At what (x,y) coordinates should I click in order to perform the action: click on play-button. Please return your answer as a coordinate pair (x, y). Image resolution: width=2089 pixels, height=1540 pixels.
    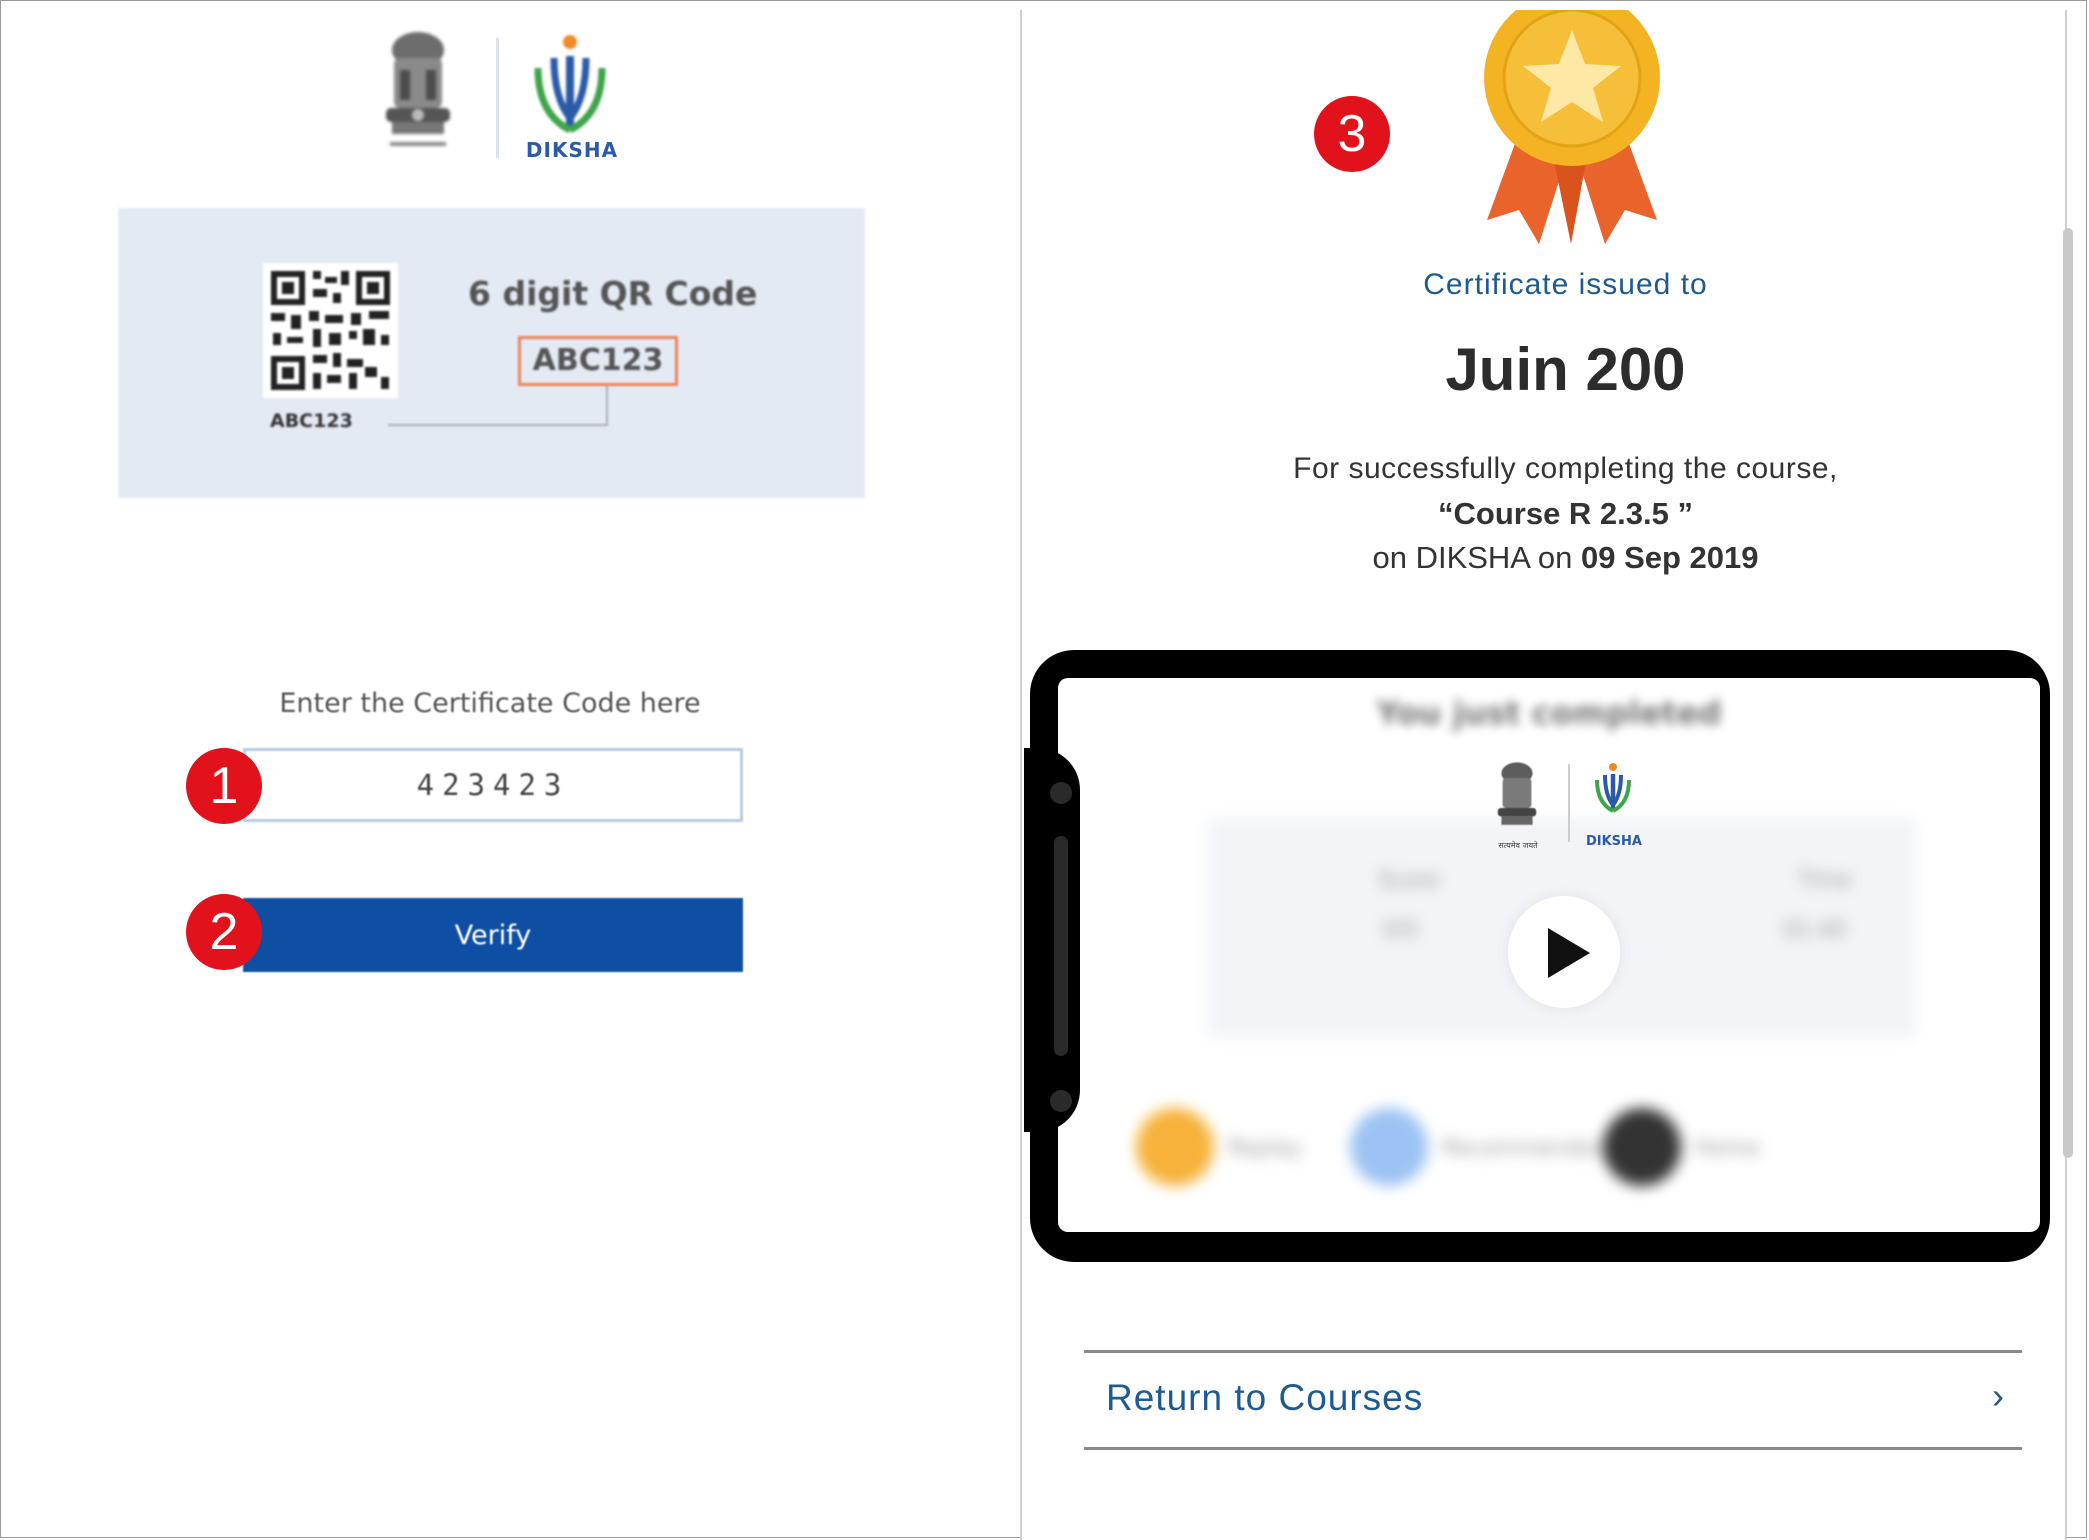
    Looking at the image, I should click on (1564, 952).